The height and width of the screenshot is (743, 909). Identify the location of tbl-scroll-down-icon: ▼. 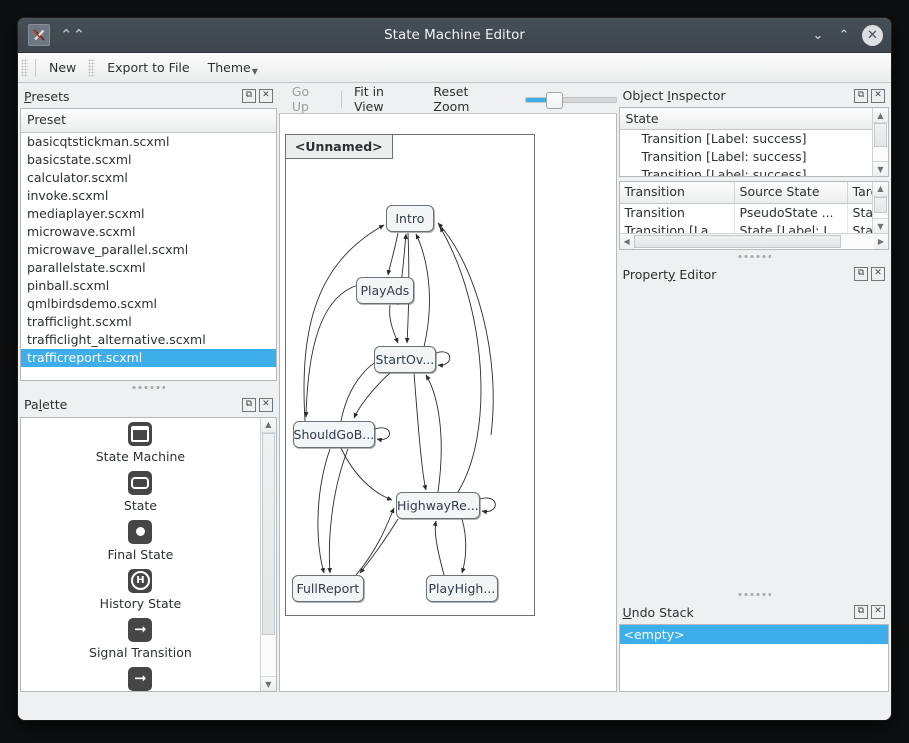
(880, 225).